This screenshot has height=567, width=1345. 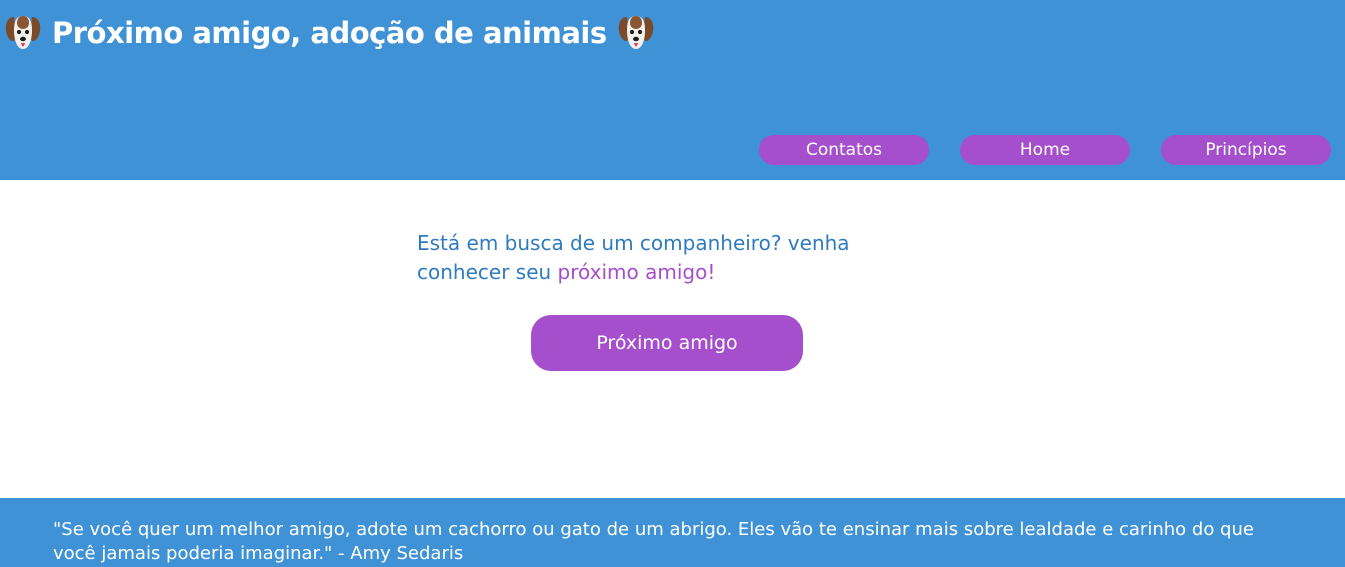 What do you see at coordinates (667, 343) in the screenshot?
I see `proximo-amigo-button: Próximo amigo` at bounding box center [667, 343].